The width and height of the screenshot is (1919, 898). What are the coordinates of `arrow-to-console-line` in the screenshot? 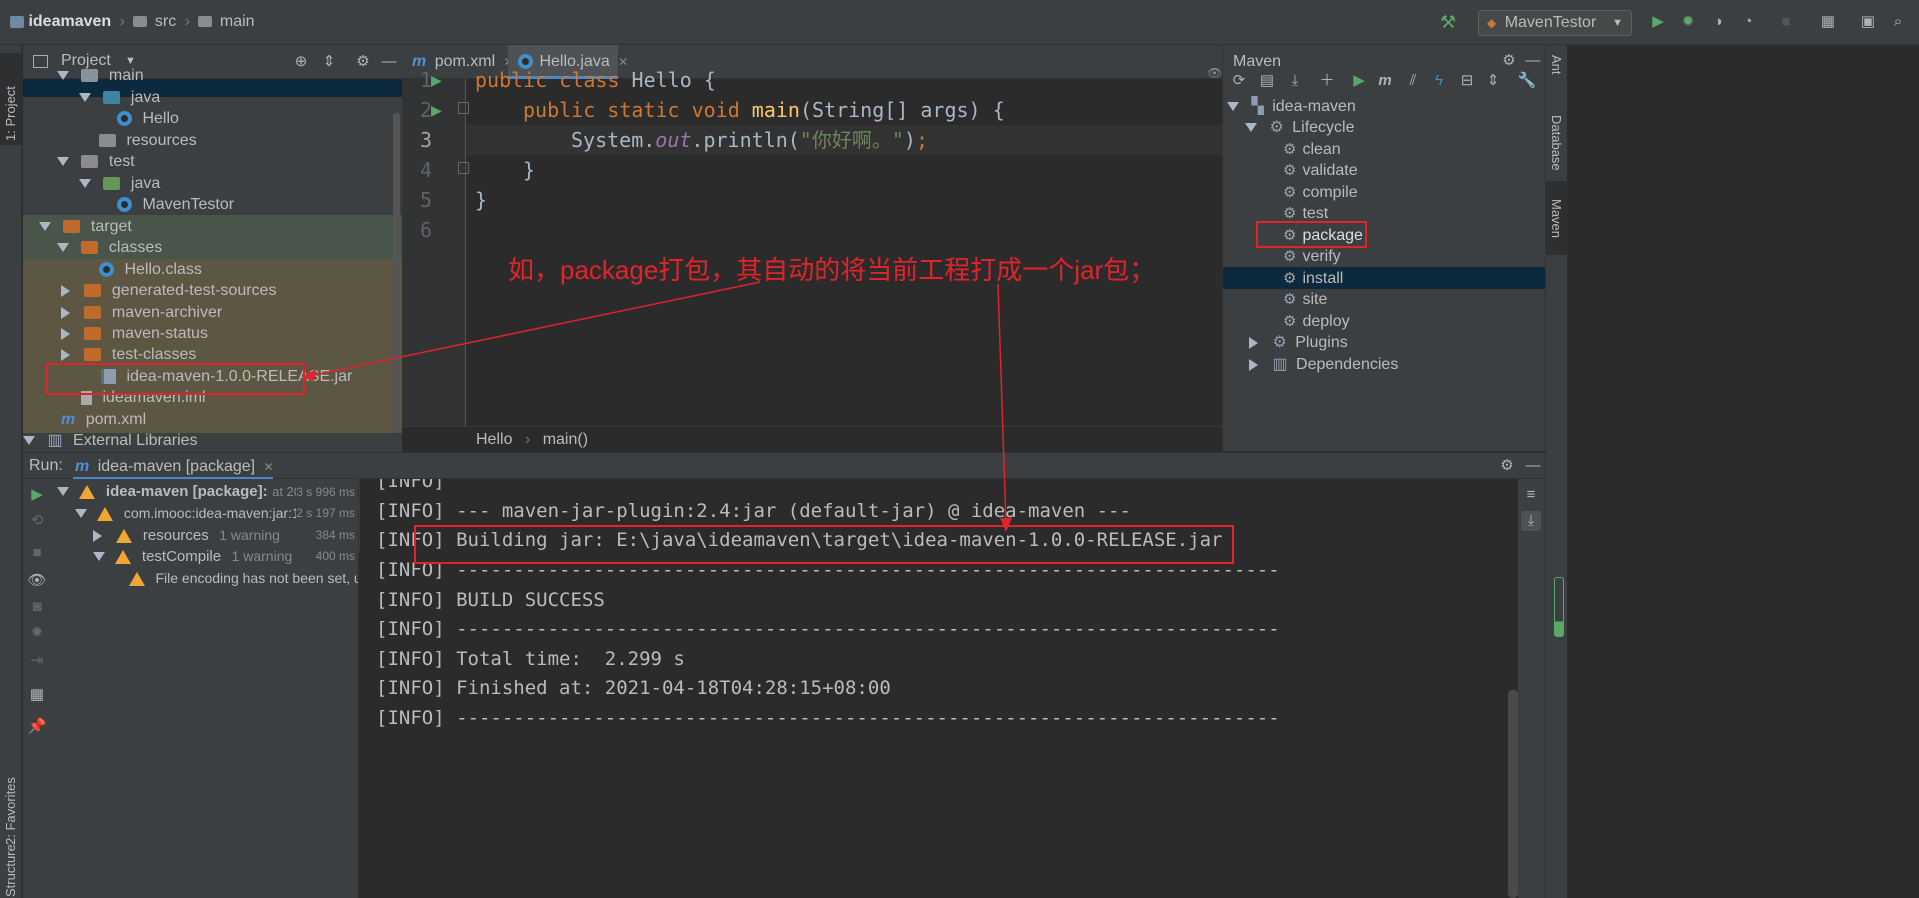 It's located at (1002, 404).